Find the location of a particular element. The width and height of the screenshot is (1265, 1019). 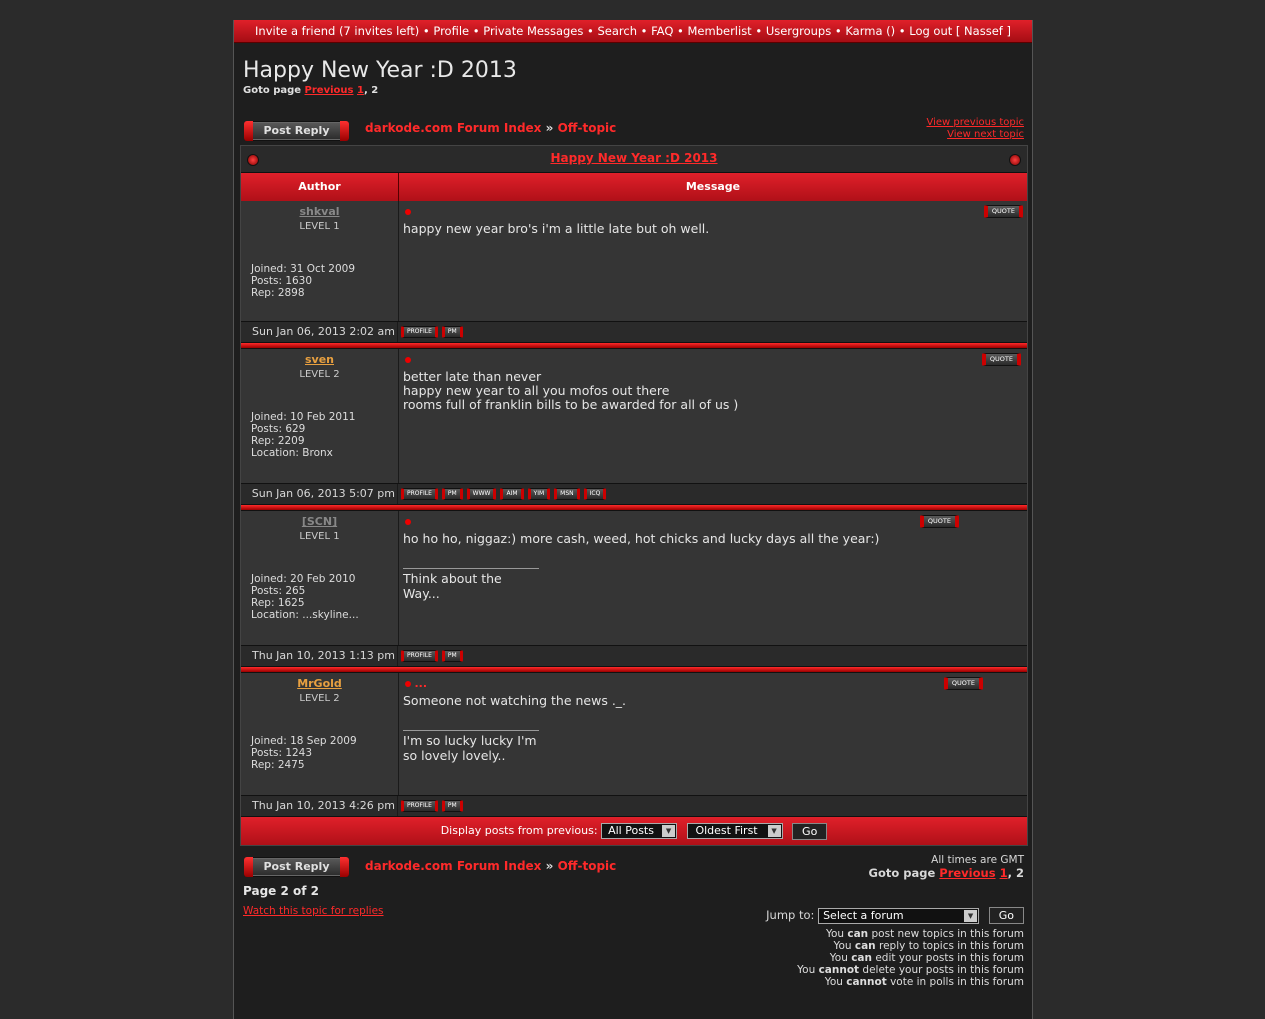

message-body: Someone not watching the news ._. is located at coordinates (713, 701).